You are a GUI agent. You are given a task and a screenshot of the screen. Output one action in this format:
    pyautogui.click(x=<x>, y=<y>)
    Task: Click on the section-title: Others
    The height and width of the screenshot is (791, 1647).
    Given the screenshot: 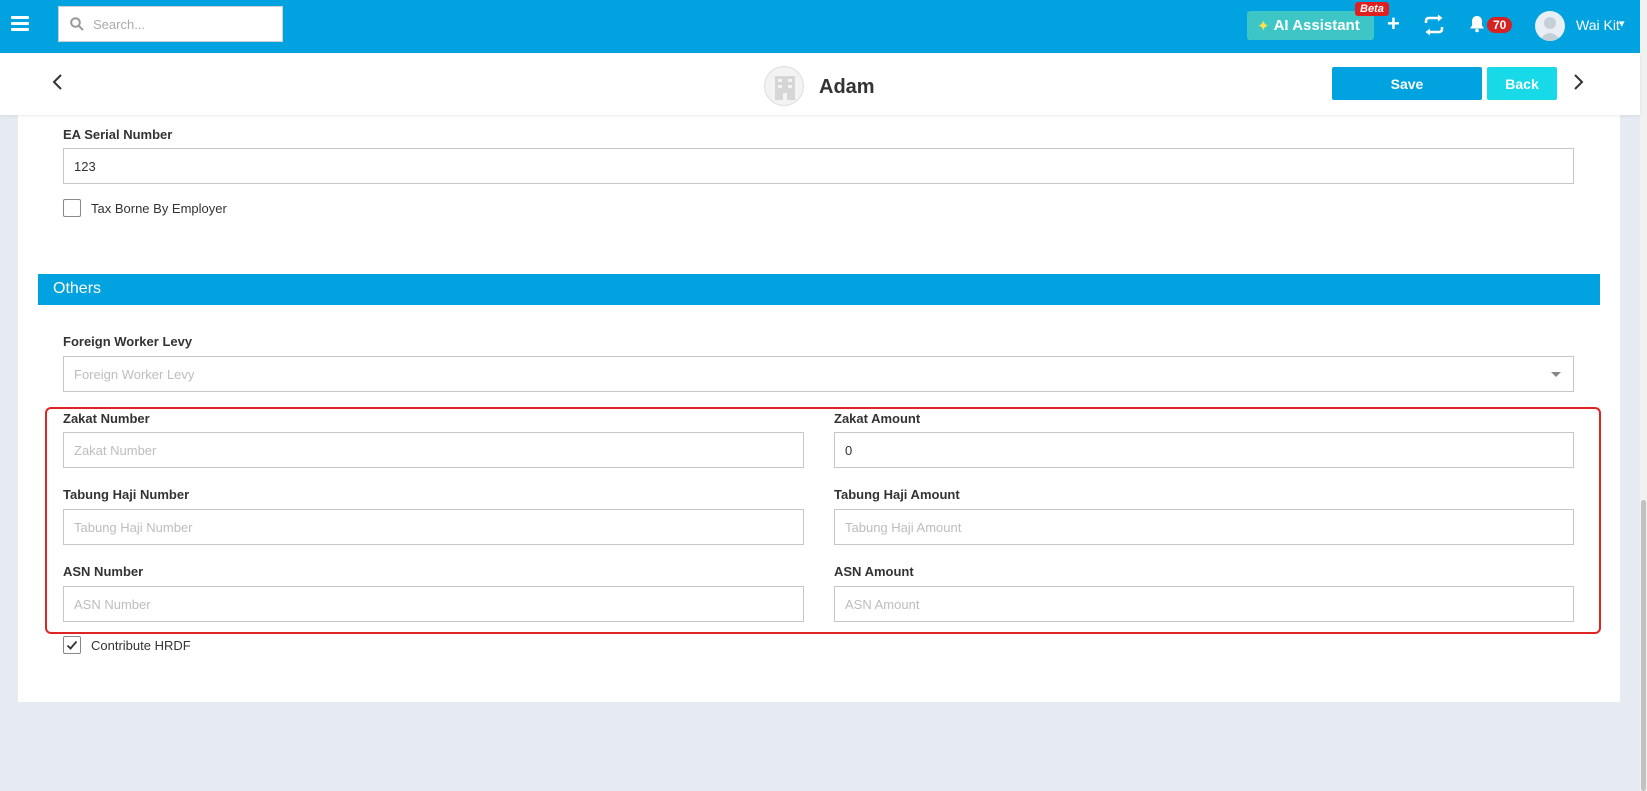 What is the action you would take?
    pyautogui.click(x=77, y=288)
    